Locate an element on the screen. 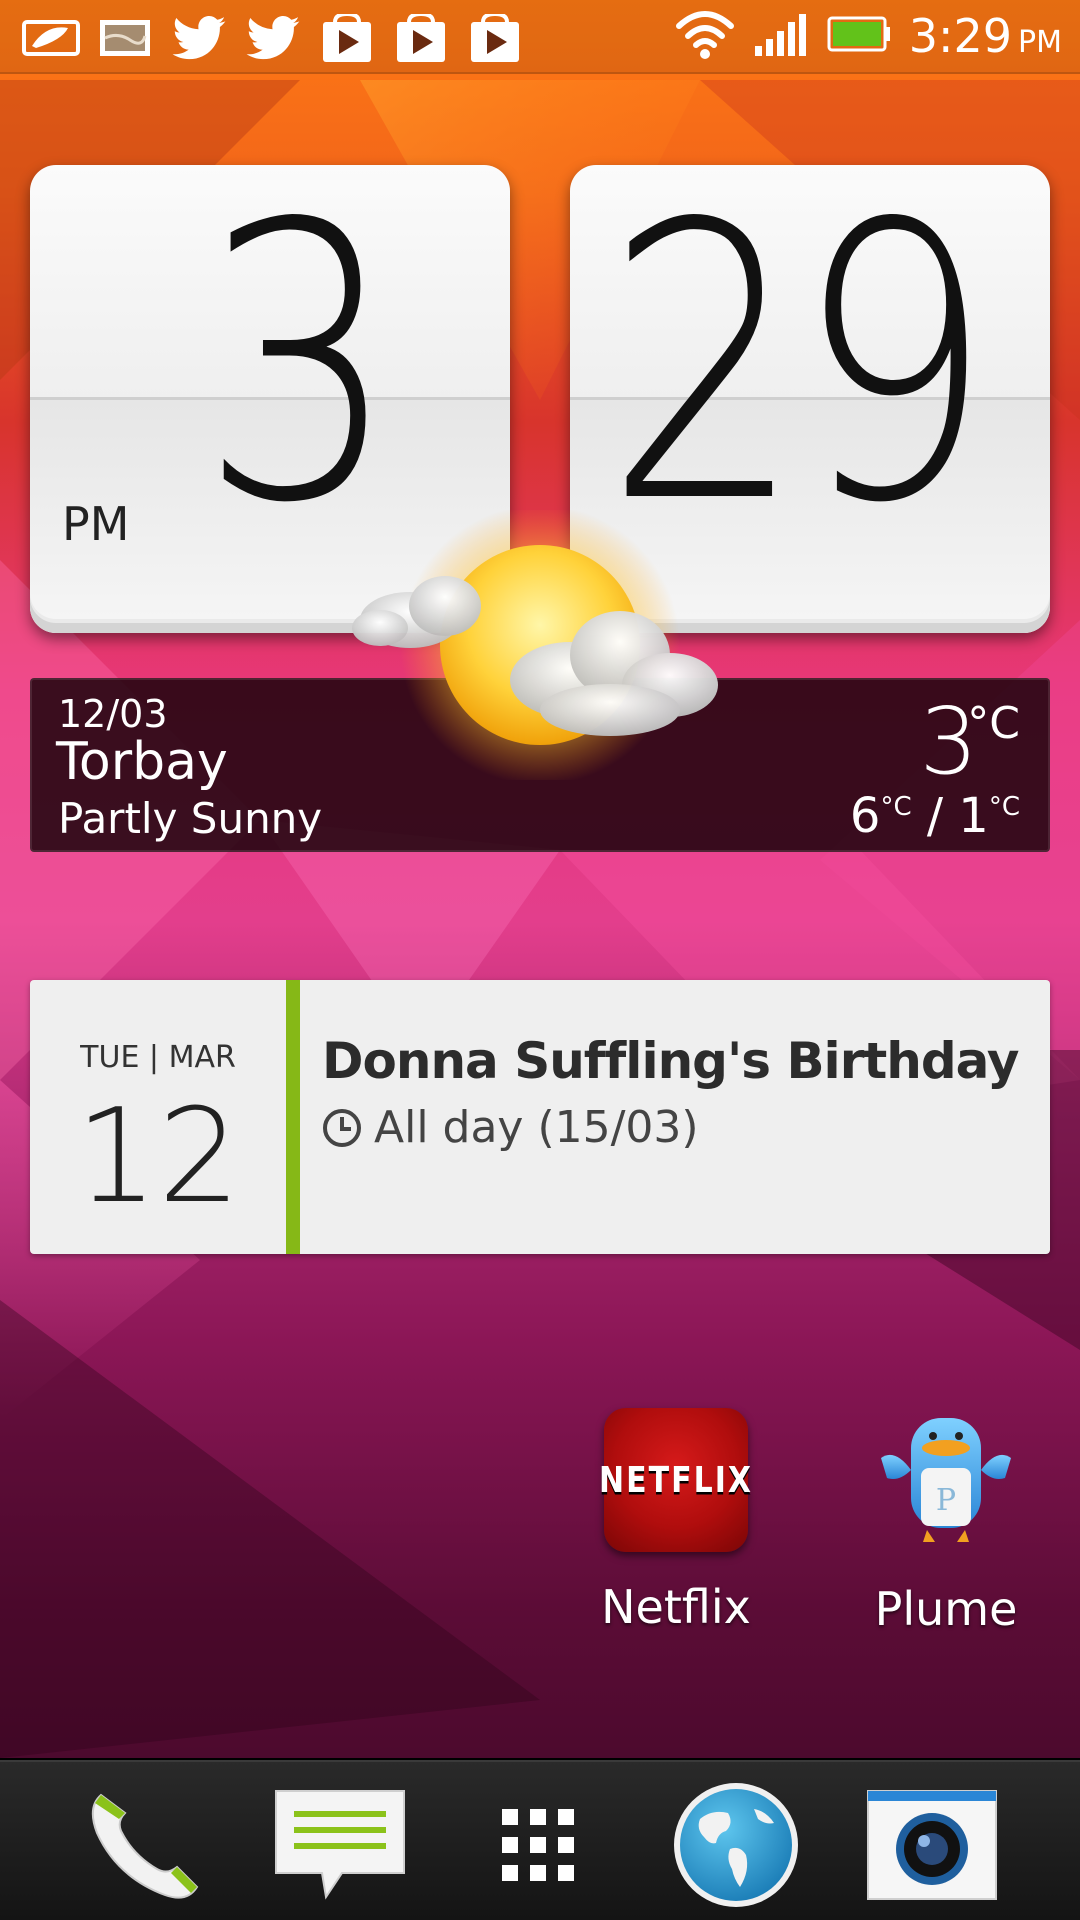 Image resolution: width=1080 pixels, height=1920 pixels. clock-hour: 3 is located at coordinates (299, 375).